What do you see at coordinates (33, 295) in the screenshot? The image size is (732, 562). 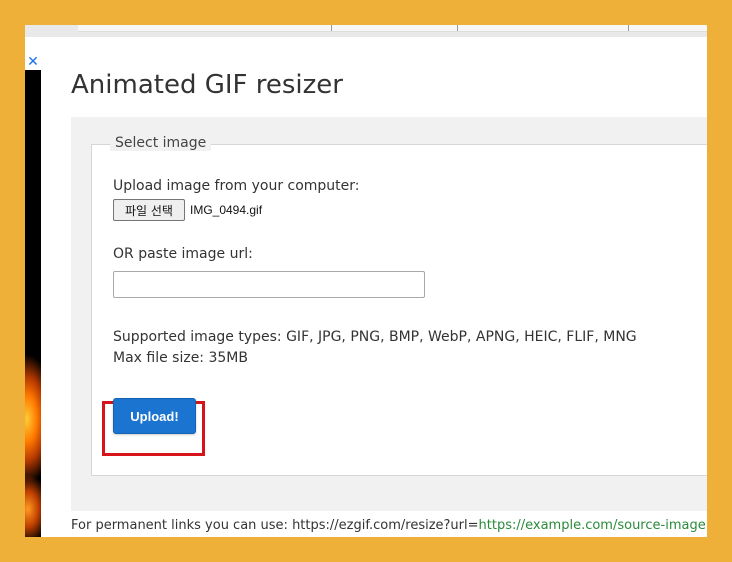 I see `side-ad-banner: ✕` at bounding box center [33, 295].